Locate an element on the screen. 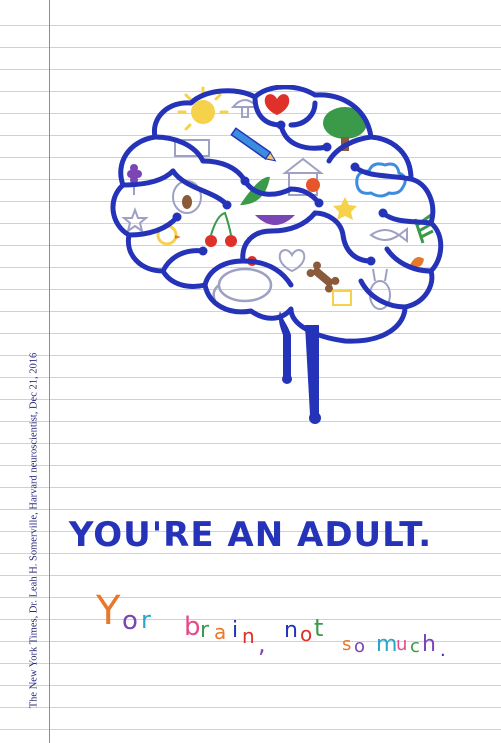 This screenshot has height=743, width=501. fish-icon is located at coordinates (388, 235).